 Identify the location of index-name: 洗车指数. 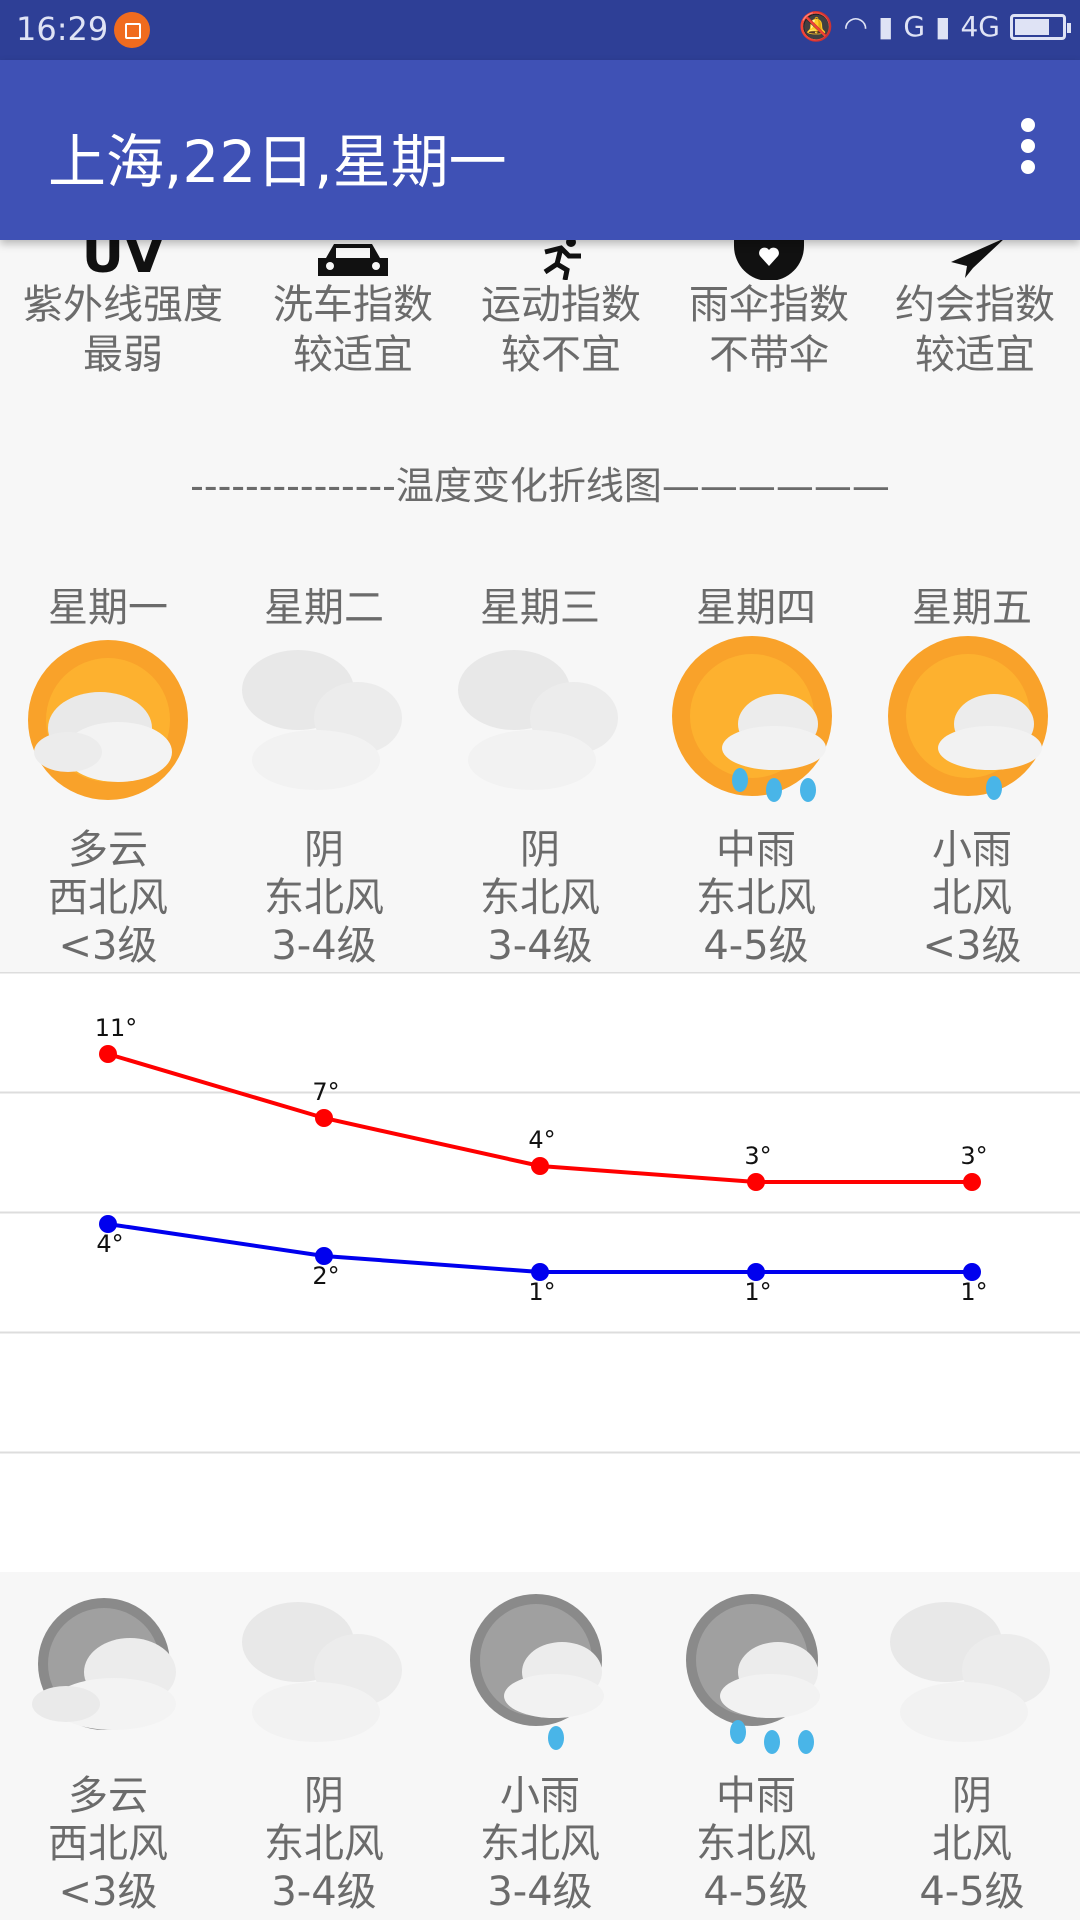
(353, 305).